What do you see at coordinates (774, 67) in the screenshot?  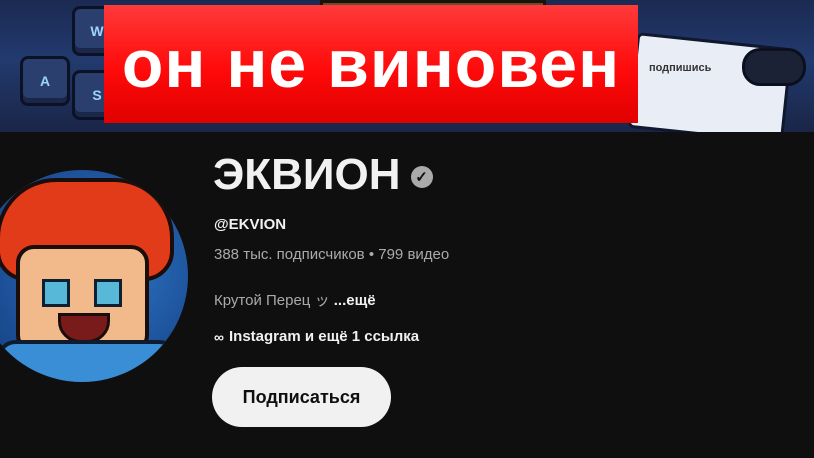 I see `banner-mouse-icon` at bounding box center [774, 67].